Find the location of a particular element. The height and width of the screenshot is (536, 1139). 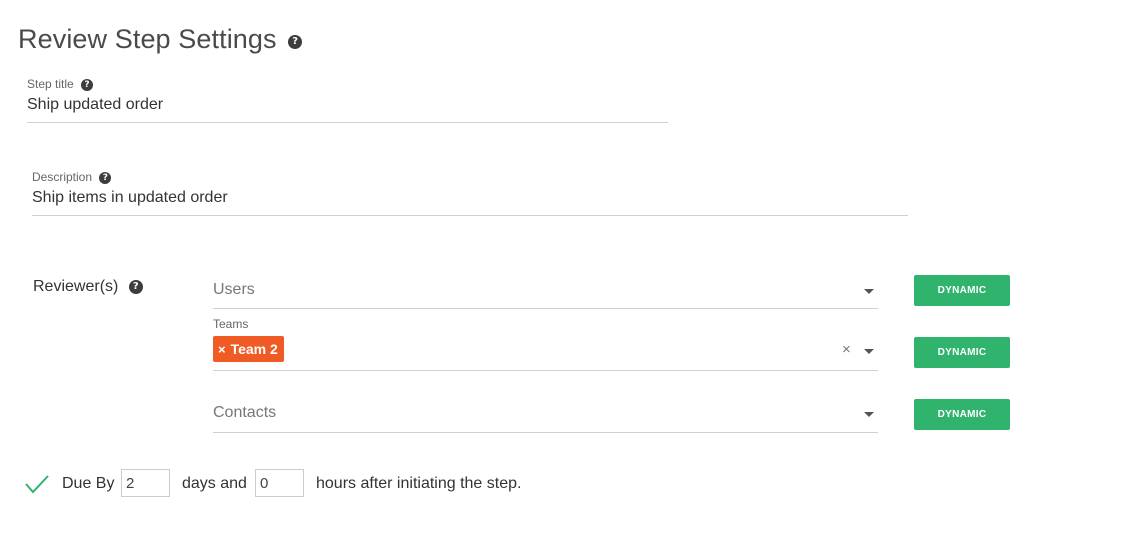

due-hours-input is located at coordinates (279, 483).